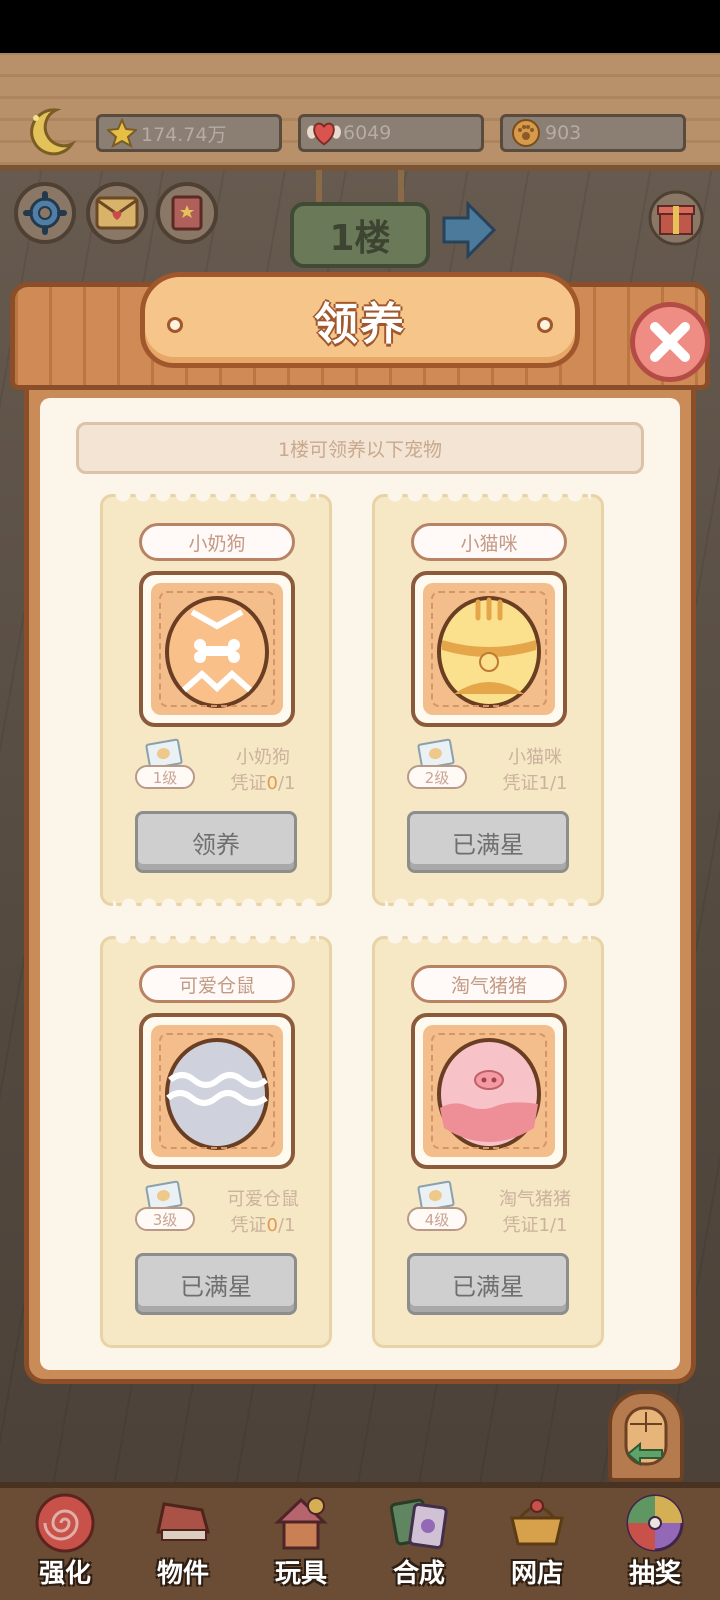  What do you see at coordinates (217, 1094) in the screenshot?
I see `hamster-egg-icon` at bounding box center [217, 1094].